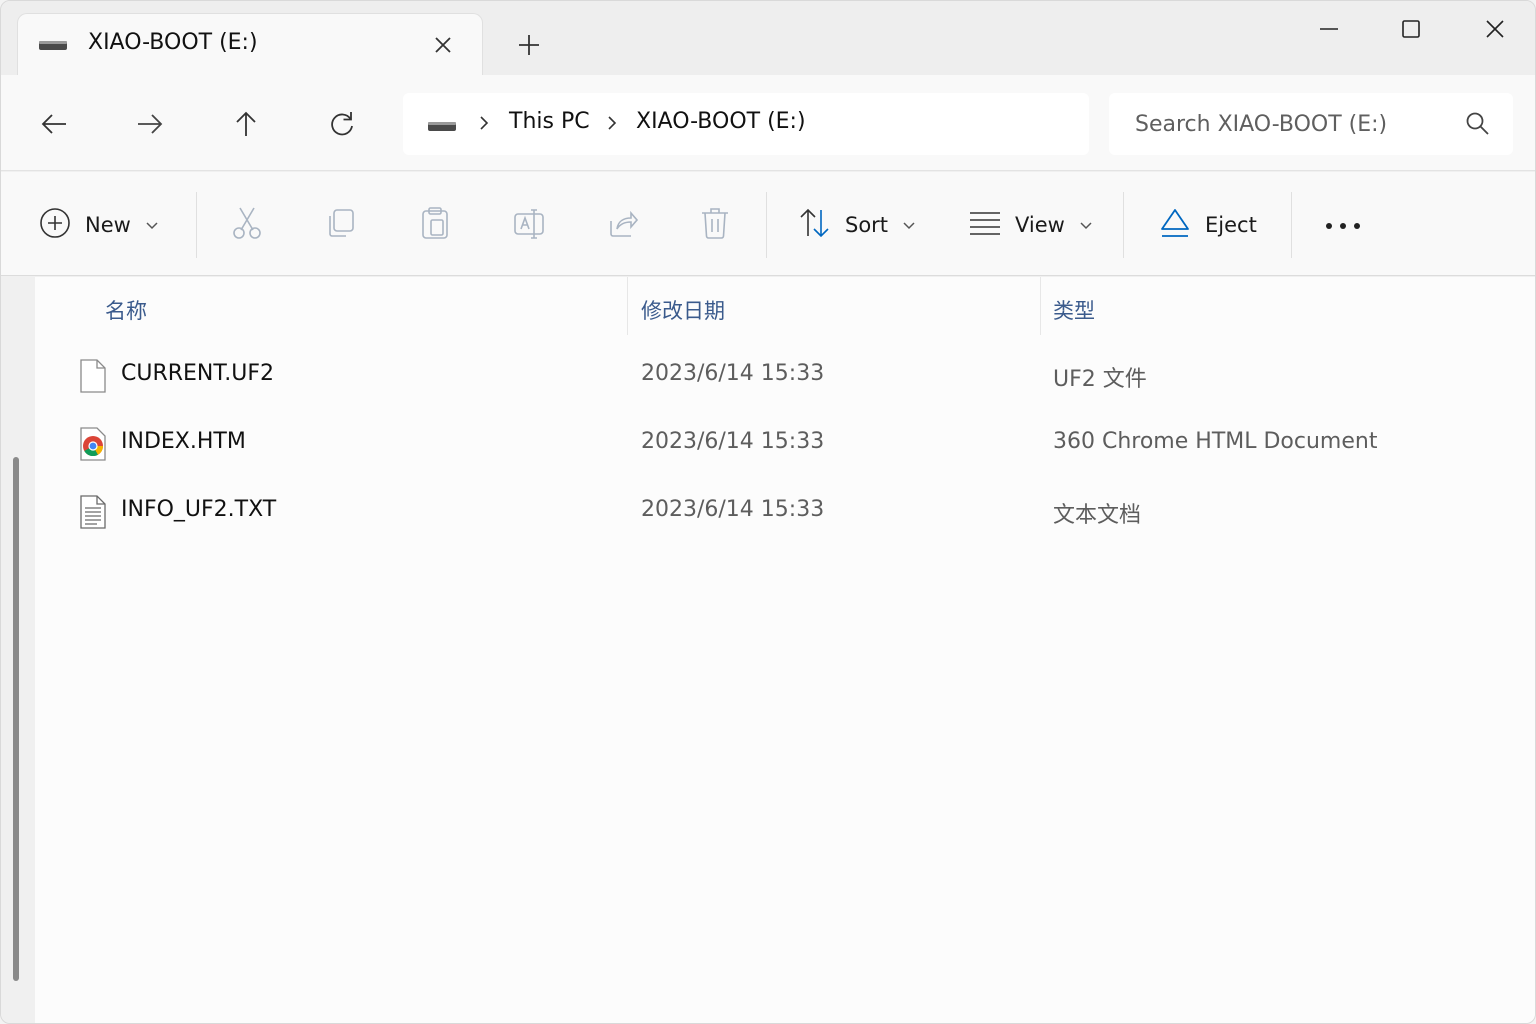  I want to click on clipboard-icon, so click(435, 225).